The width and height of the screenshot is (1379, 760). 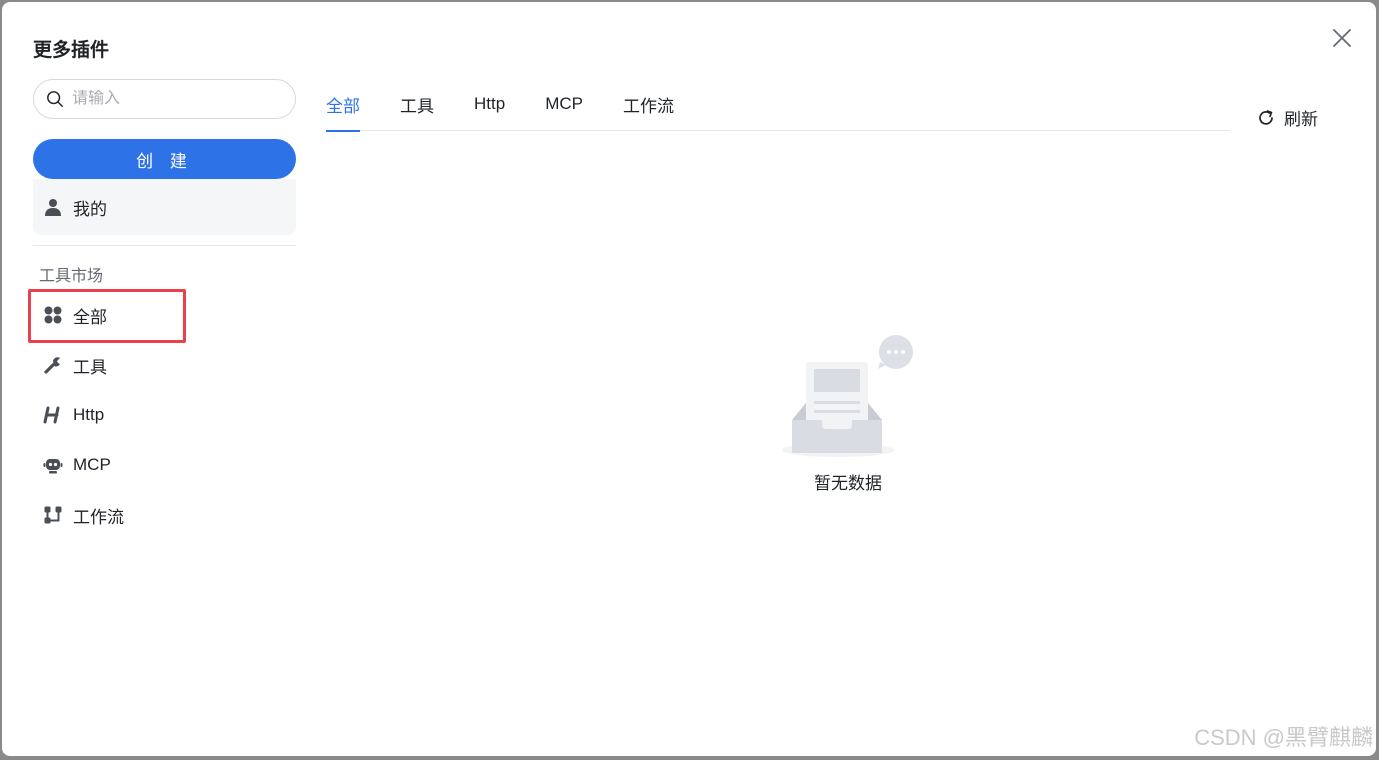 What do you see at coordinates (1301, 119) in the screenshot?
I see `refresh-label: 刷新` at bounding box center [1301, 119].